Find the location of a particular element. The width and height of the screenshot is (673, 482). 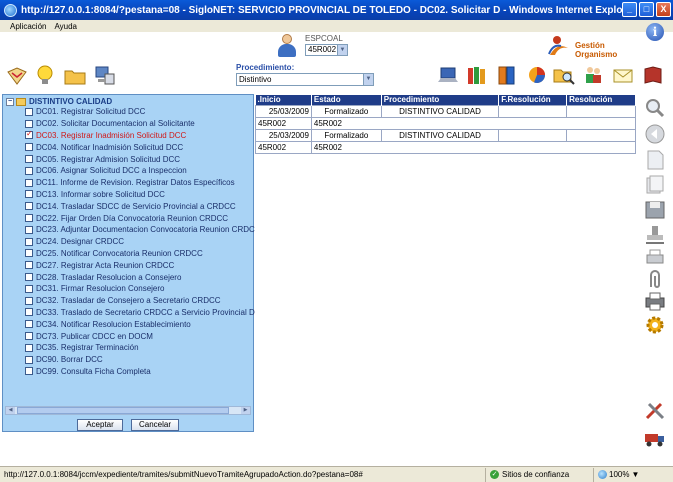

cancel-button: Cancelar is located at coordinates (155, 425).